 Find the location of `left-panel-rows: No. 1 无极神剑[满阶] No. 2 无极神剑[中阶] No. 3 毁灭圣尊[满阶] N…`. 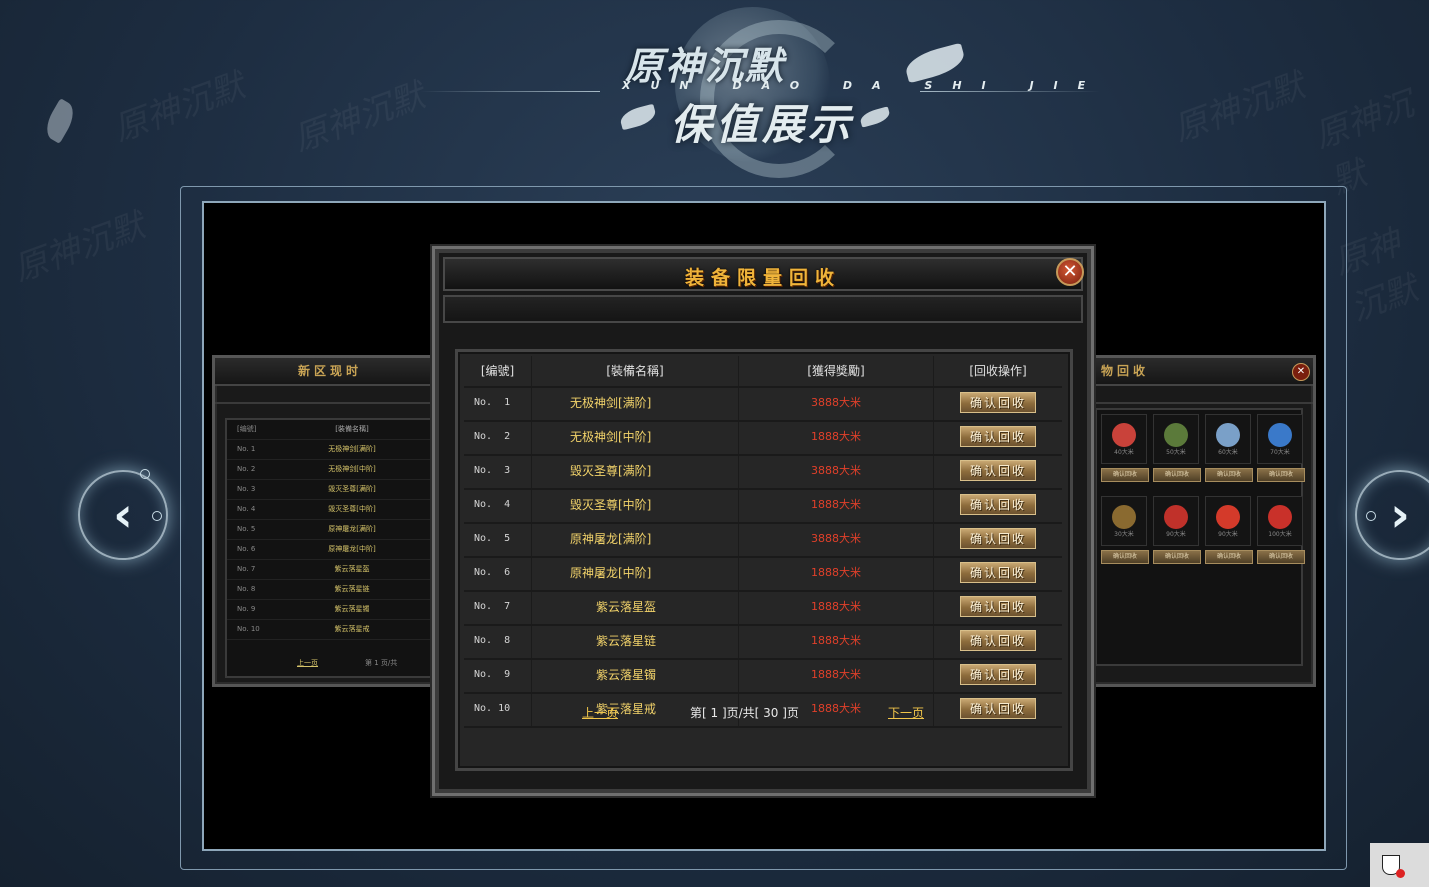

left-panel-rows: No. 1 无极神剑[满阶] No. 2 无极神剑[中阶] No. 3 毁灭圣尊[满阶] N… is located at coordinates (333, 540).